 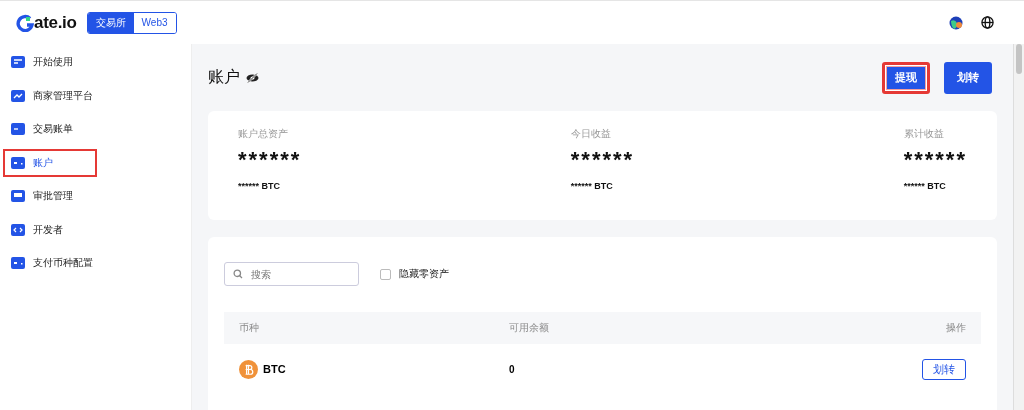 What do you see at coordinates (944, 369) in the screenshot?
I see `transfer-button: 划转` at bounding box center [944, 369].